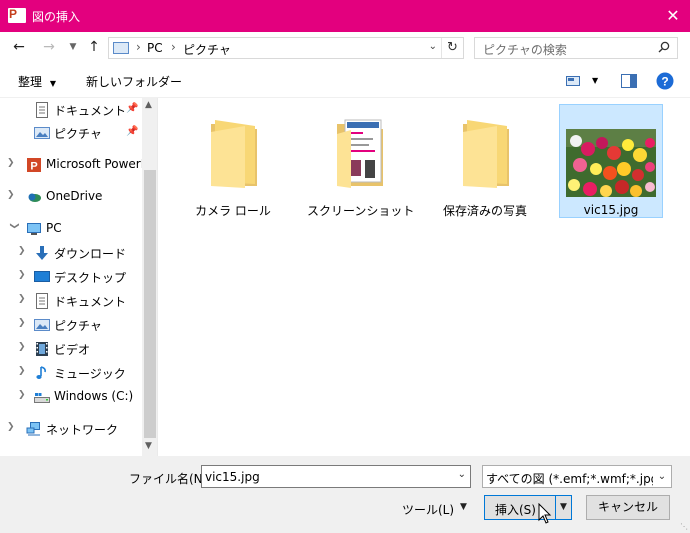 The width and height of the screenshot is (690, 533). I want to click on file-item-camera-roll: カメラ ロール, so click(233, 161).